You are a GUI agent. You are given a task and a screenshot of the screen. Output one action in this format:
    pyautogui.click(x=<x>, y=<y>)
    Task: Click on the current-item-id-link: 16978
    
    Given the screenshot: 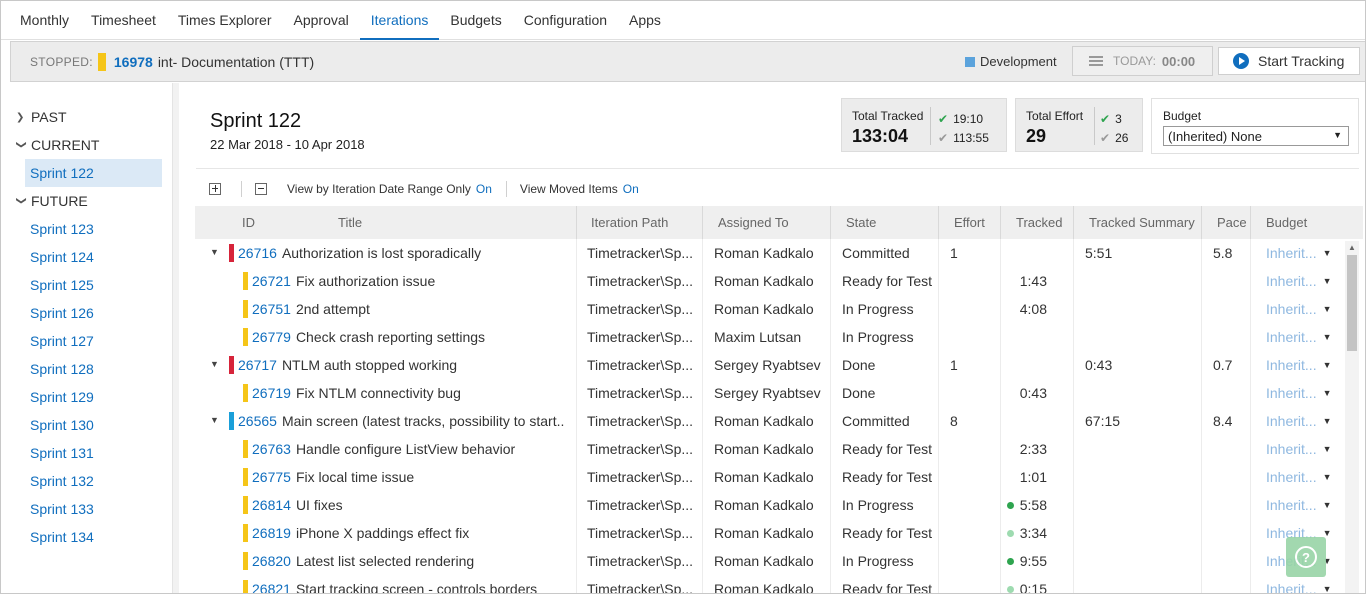 What is the action you would take?
    pyautogui.click(x=133, y=62)
    